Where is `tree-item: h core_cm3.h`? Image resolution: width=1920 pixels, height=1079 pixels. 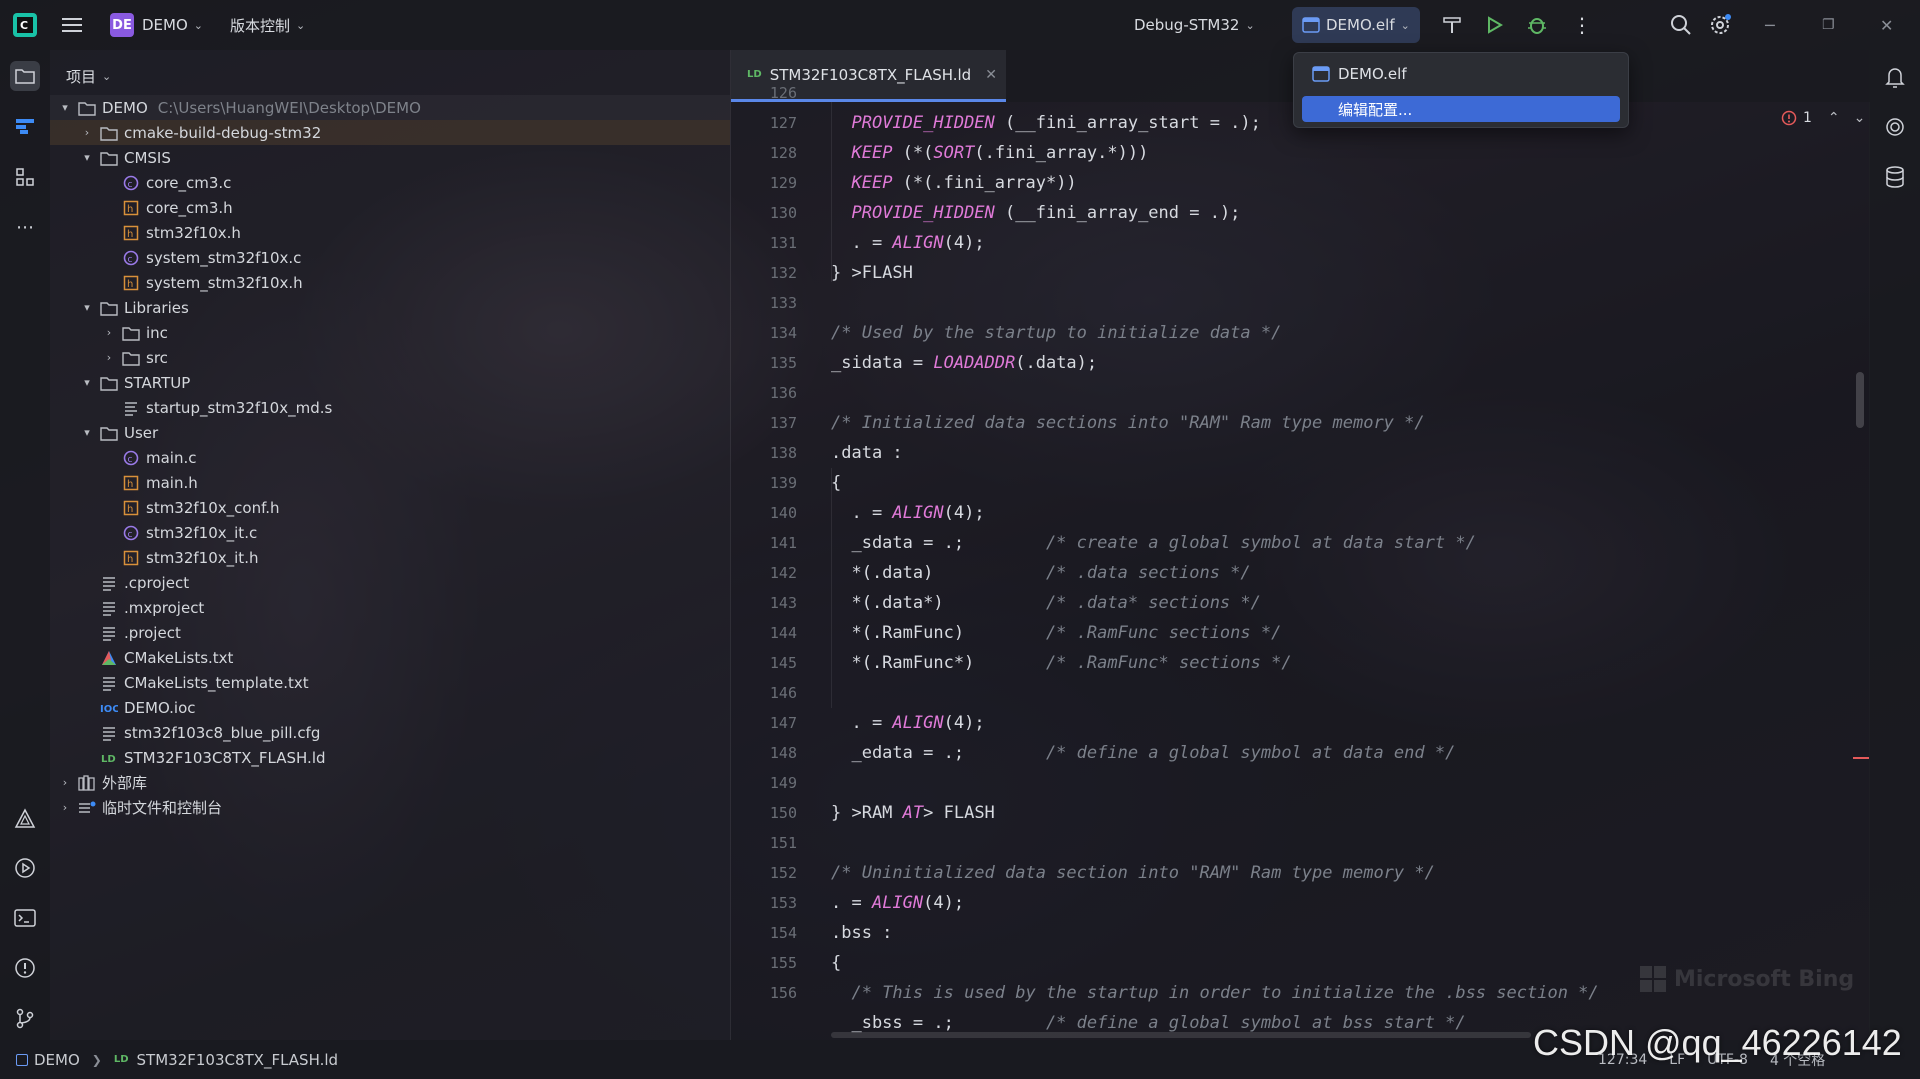 tree-item: h core_cm3.h is located at coordinates (390, 207).